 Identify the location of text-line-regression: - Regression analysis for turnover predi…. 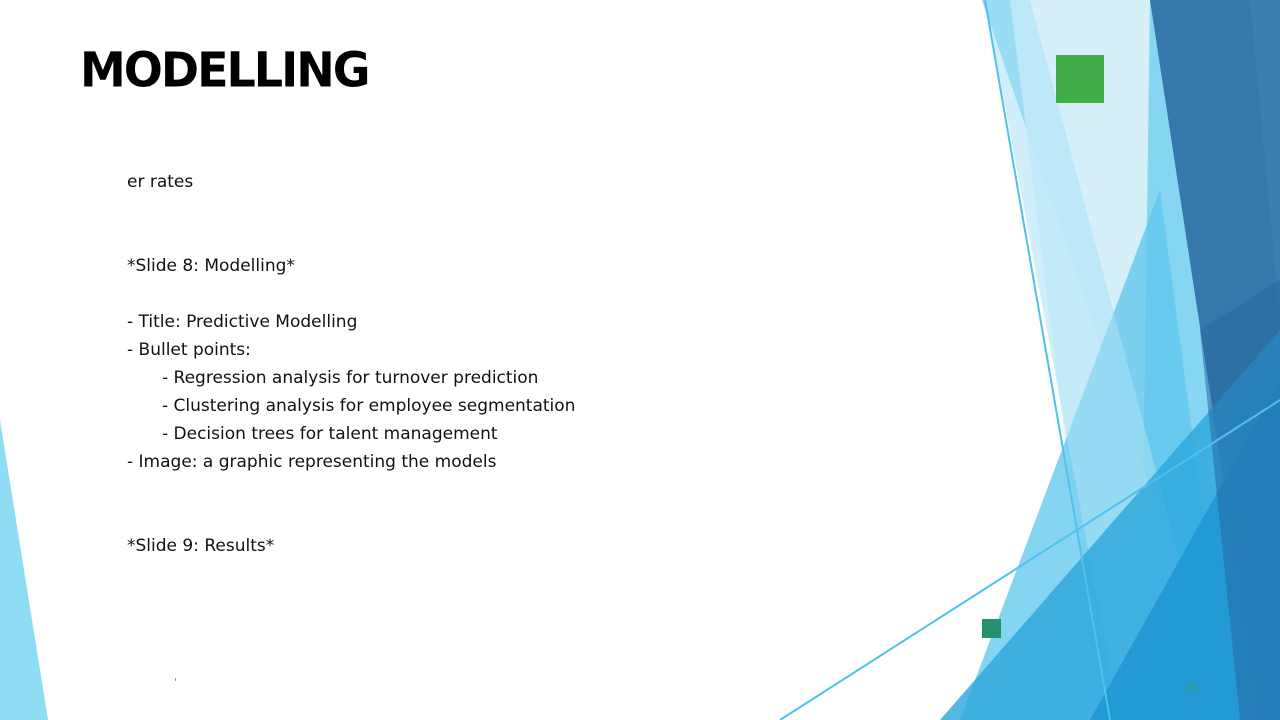
(350, 378).